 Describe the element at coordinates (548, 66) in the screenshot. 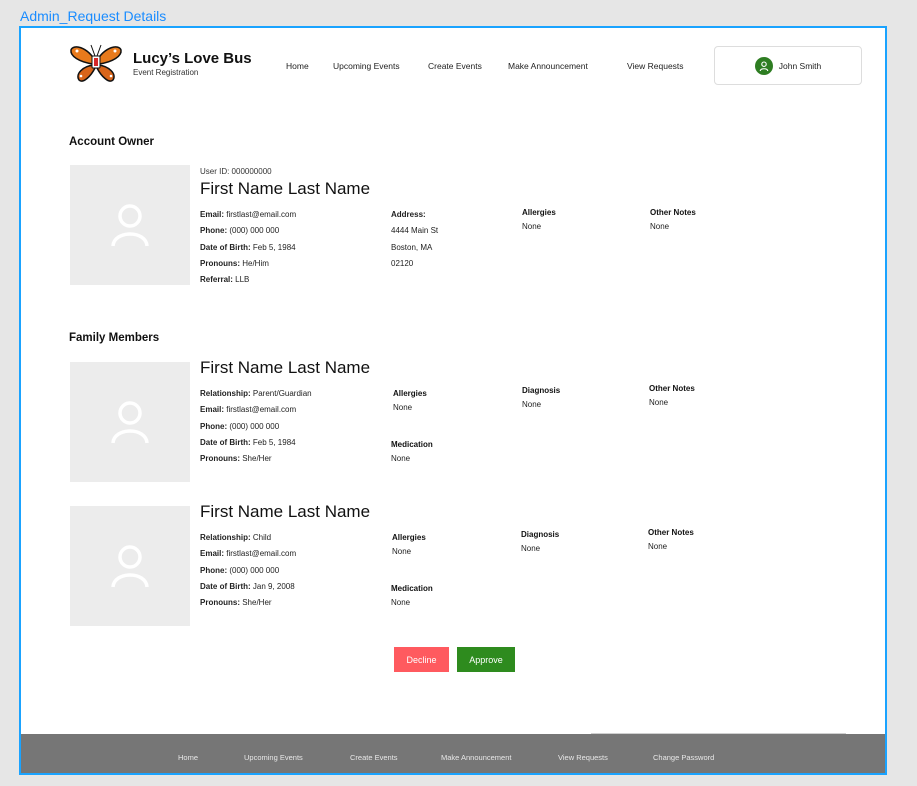

I see `nav-make-announcement: Make Announcement` at that location.